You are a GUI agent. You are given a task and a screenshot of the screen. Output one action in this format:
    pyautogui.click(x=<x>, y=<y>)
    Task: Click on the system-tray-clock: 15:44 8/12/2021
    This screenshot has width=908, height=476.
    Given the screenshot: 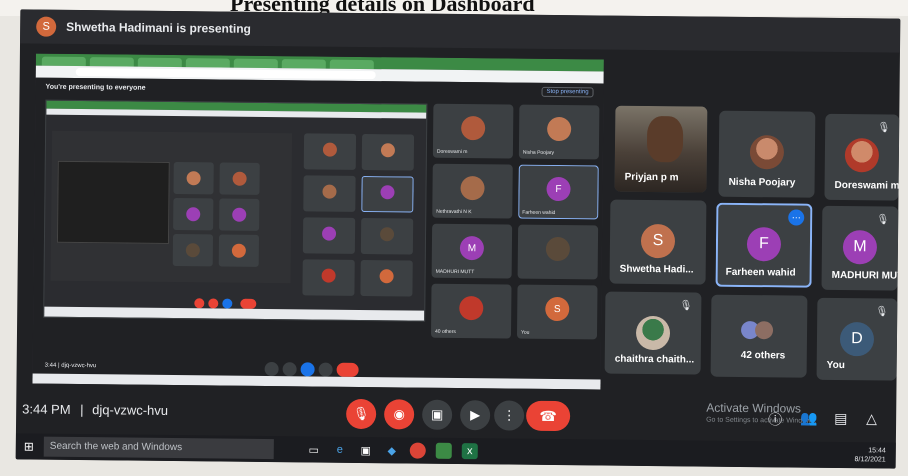 What is the action you would take?
    pyautogui.click(x=870, y=455)
    